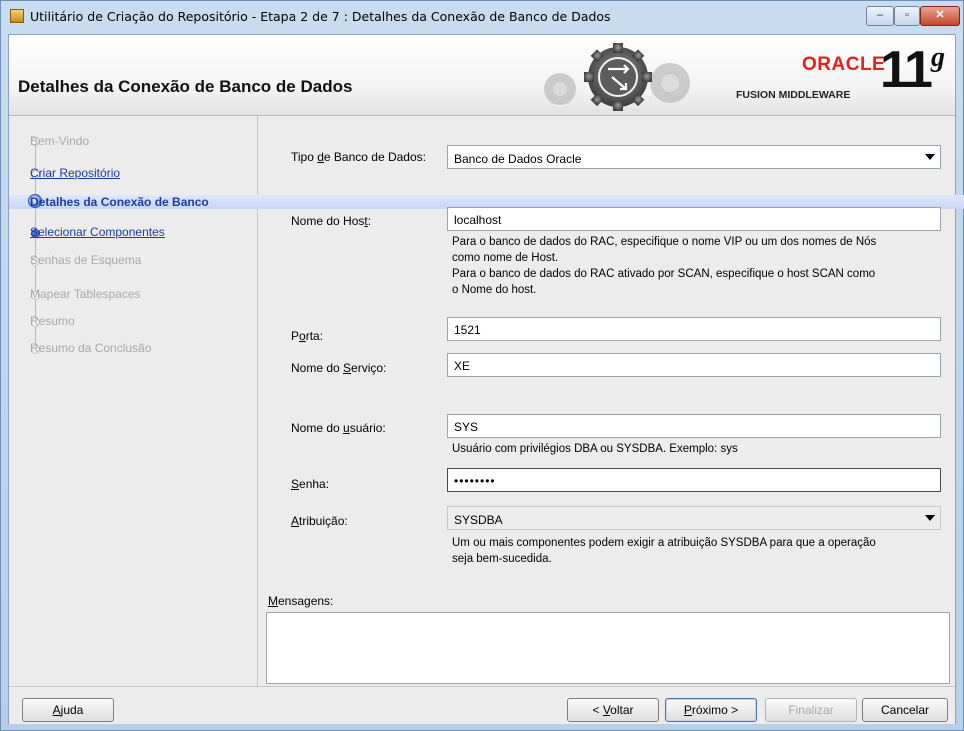 The image size is (964, 731). Describe the element at coordinates (301, 601) in the screenshot. I see `messages-label: Mensagens:` at that location.